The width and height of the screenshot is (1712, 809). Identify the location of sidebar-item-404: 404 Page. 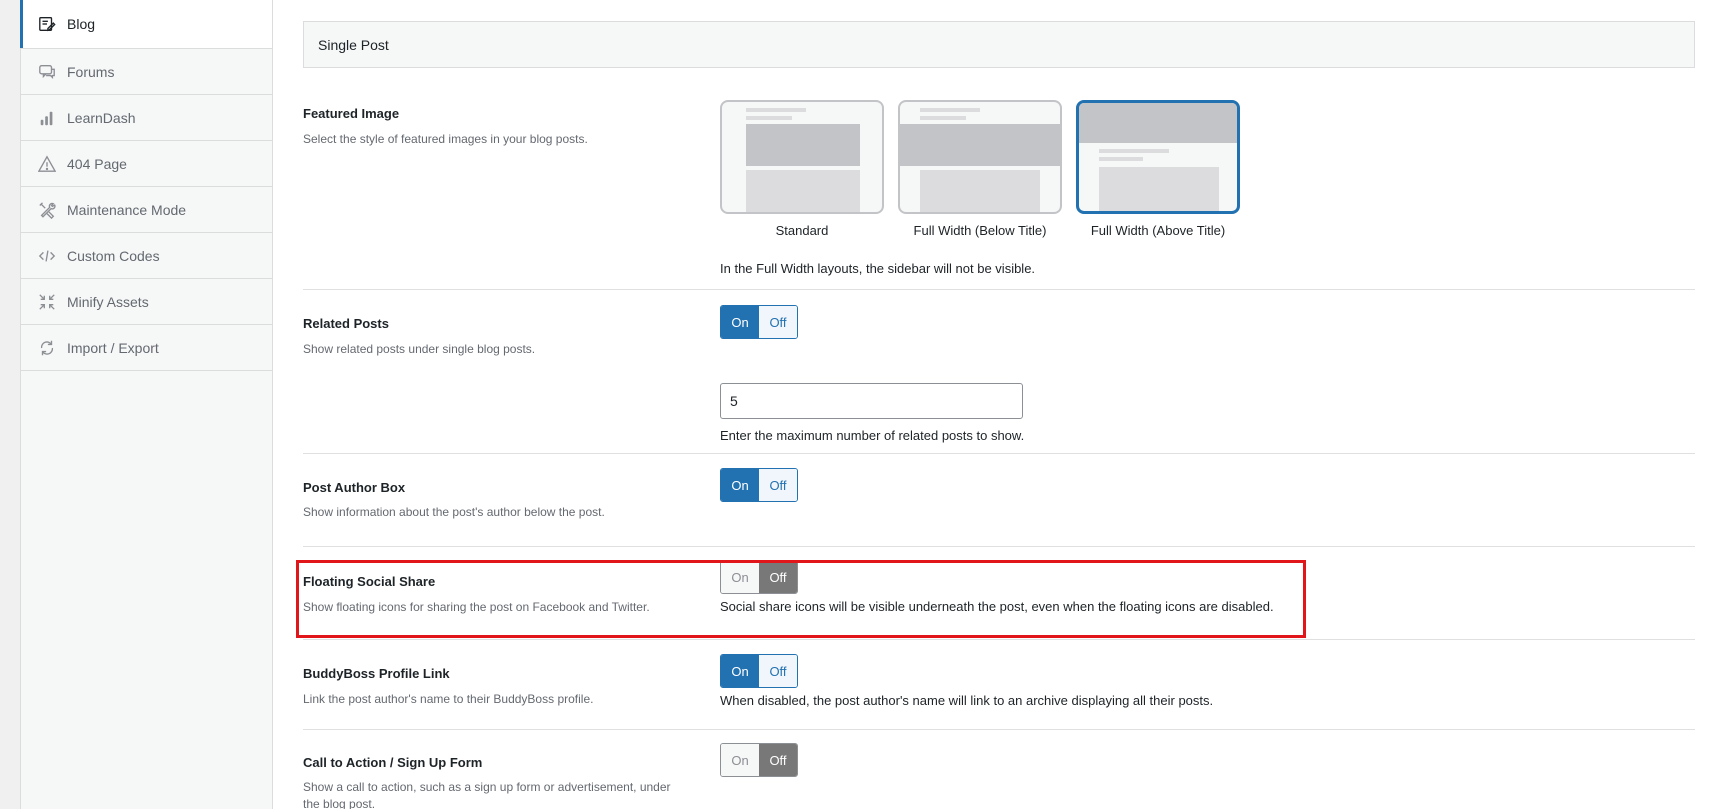
(146, 164).